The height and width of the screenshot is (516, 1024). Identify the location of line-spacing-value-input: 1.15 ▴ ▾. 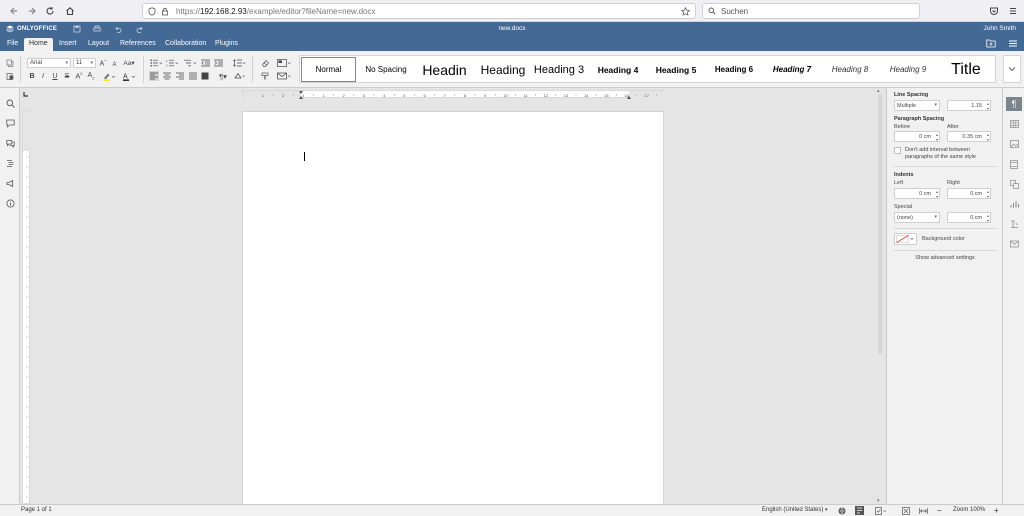
(969, 105).